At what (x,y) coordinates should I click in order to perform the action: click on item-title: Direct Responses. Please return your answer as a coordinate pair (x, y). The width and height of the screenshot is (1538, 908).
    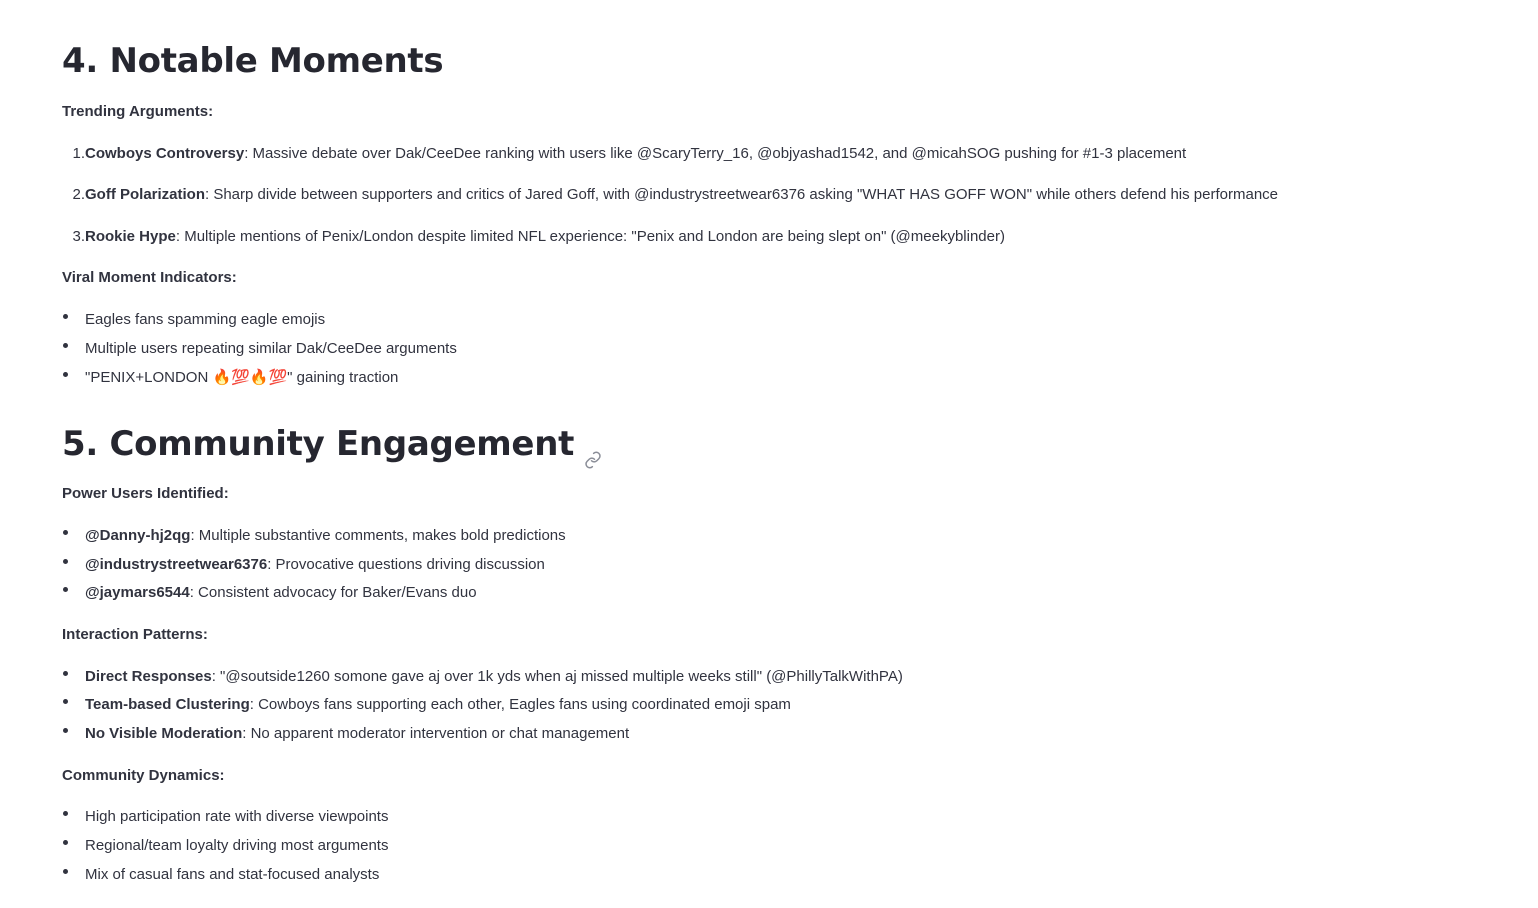
    Looking at the image, I should click on (148, 676).